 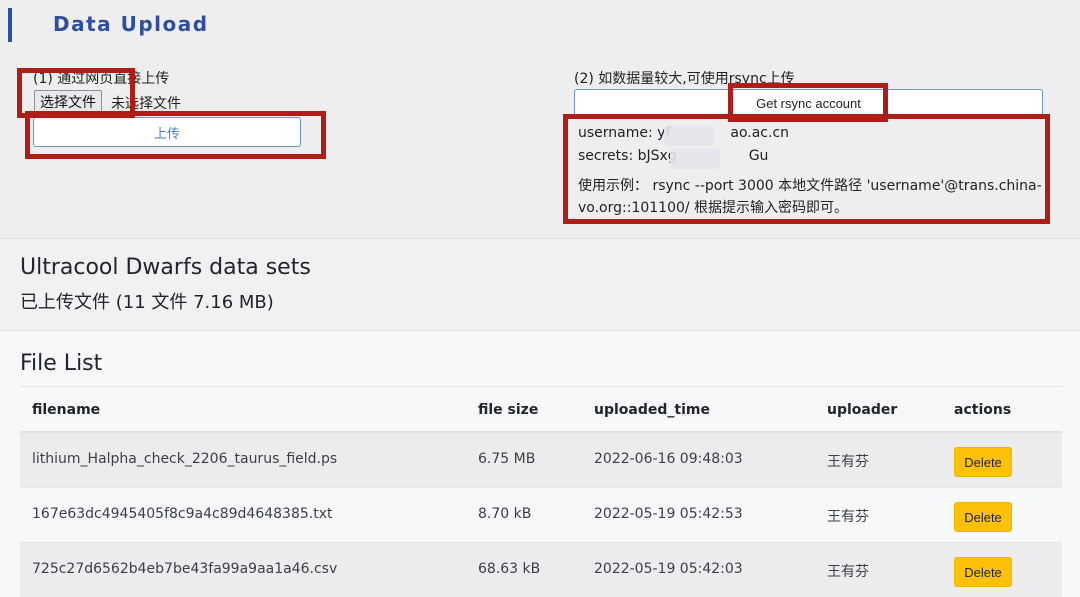 I want to click on dataset-summary: 已上传文件 (11 文件 7.16 MB), so click(x=147, y=302).